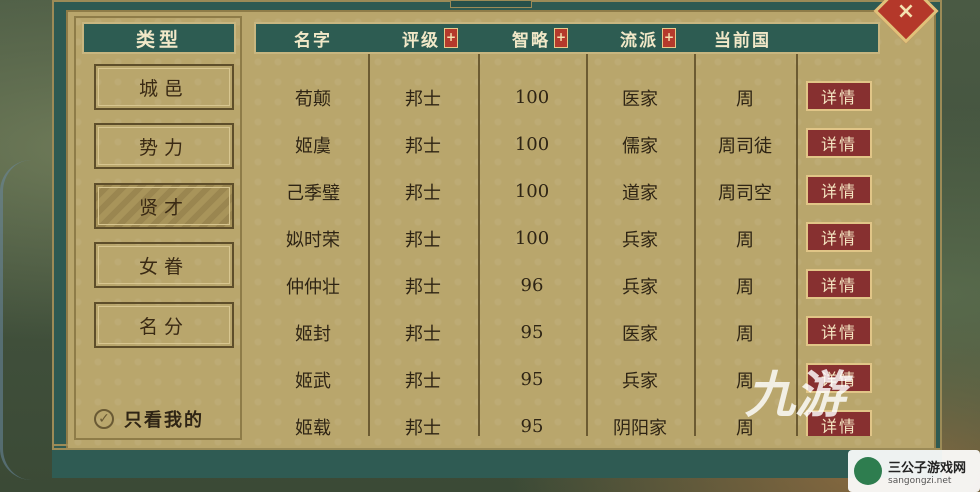 The width and height of the screenshot is (980, 492). I want to click on sort-school-icon: +, so click(669, 38).